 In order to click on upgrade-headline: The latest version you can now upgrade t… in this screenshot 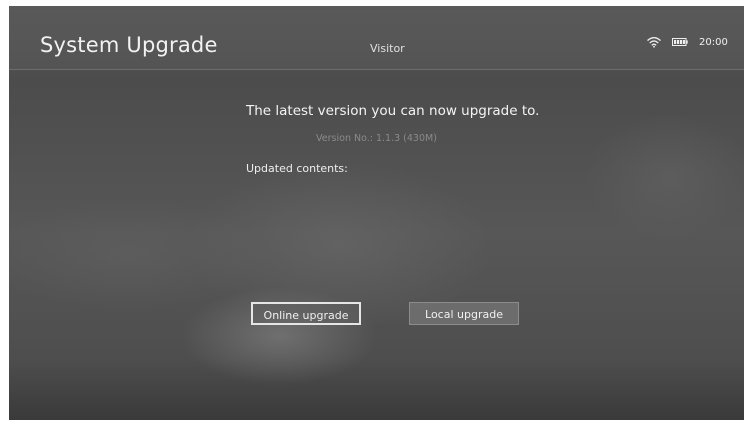, I will do `click(393, 111)`.